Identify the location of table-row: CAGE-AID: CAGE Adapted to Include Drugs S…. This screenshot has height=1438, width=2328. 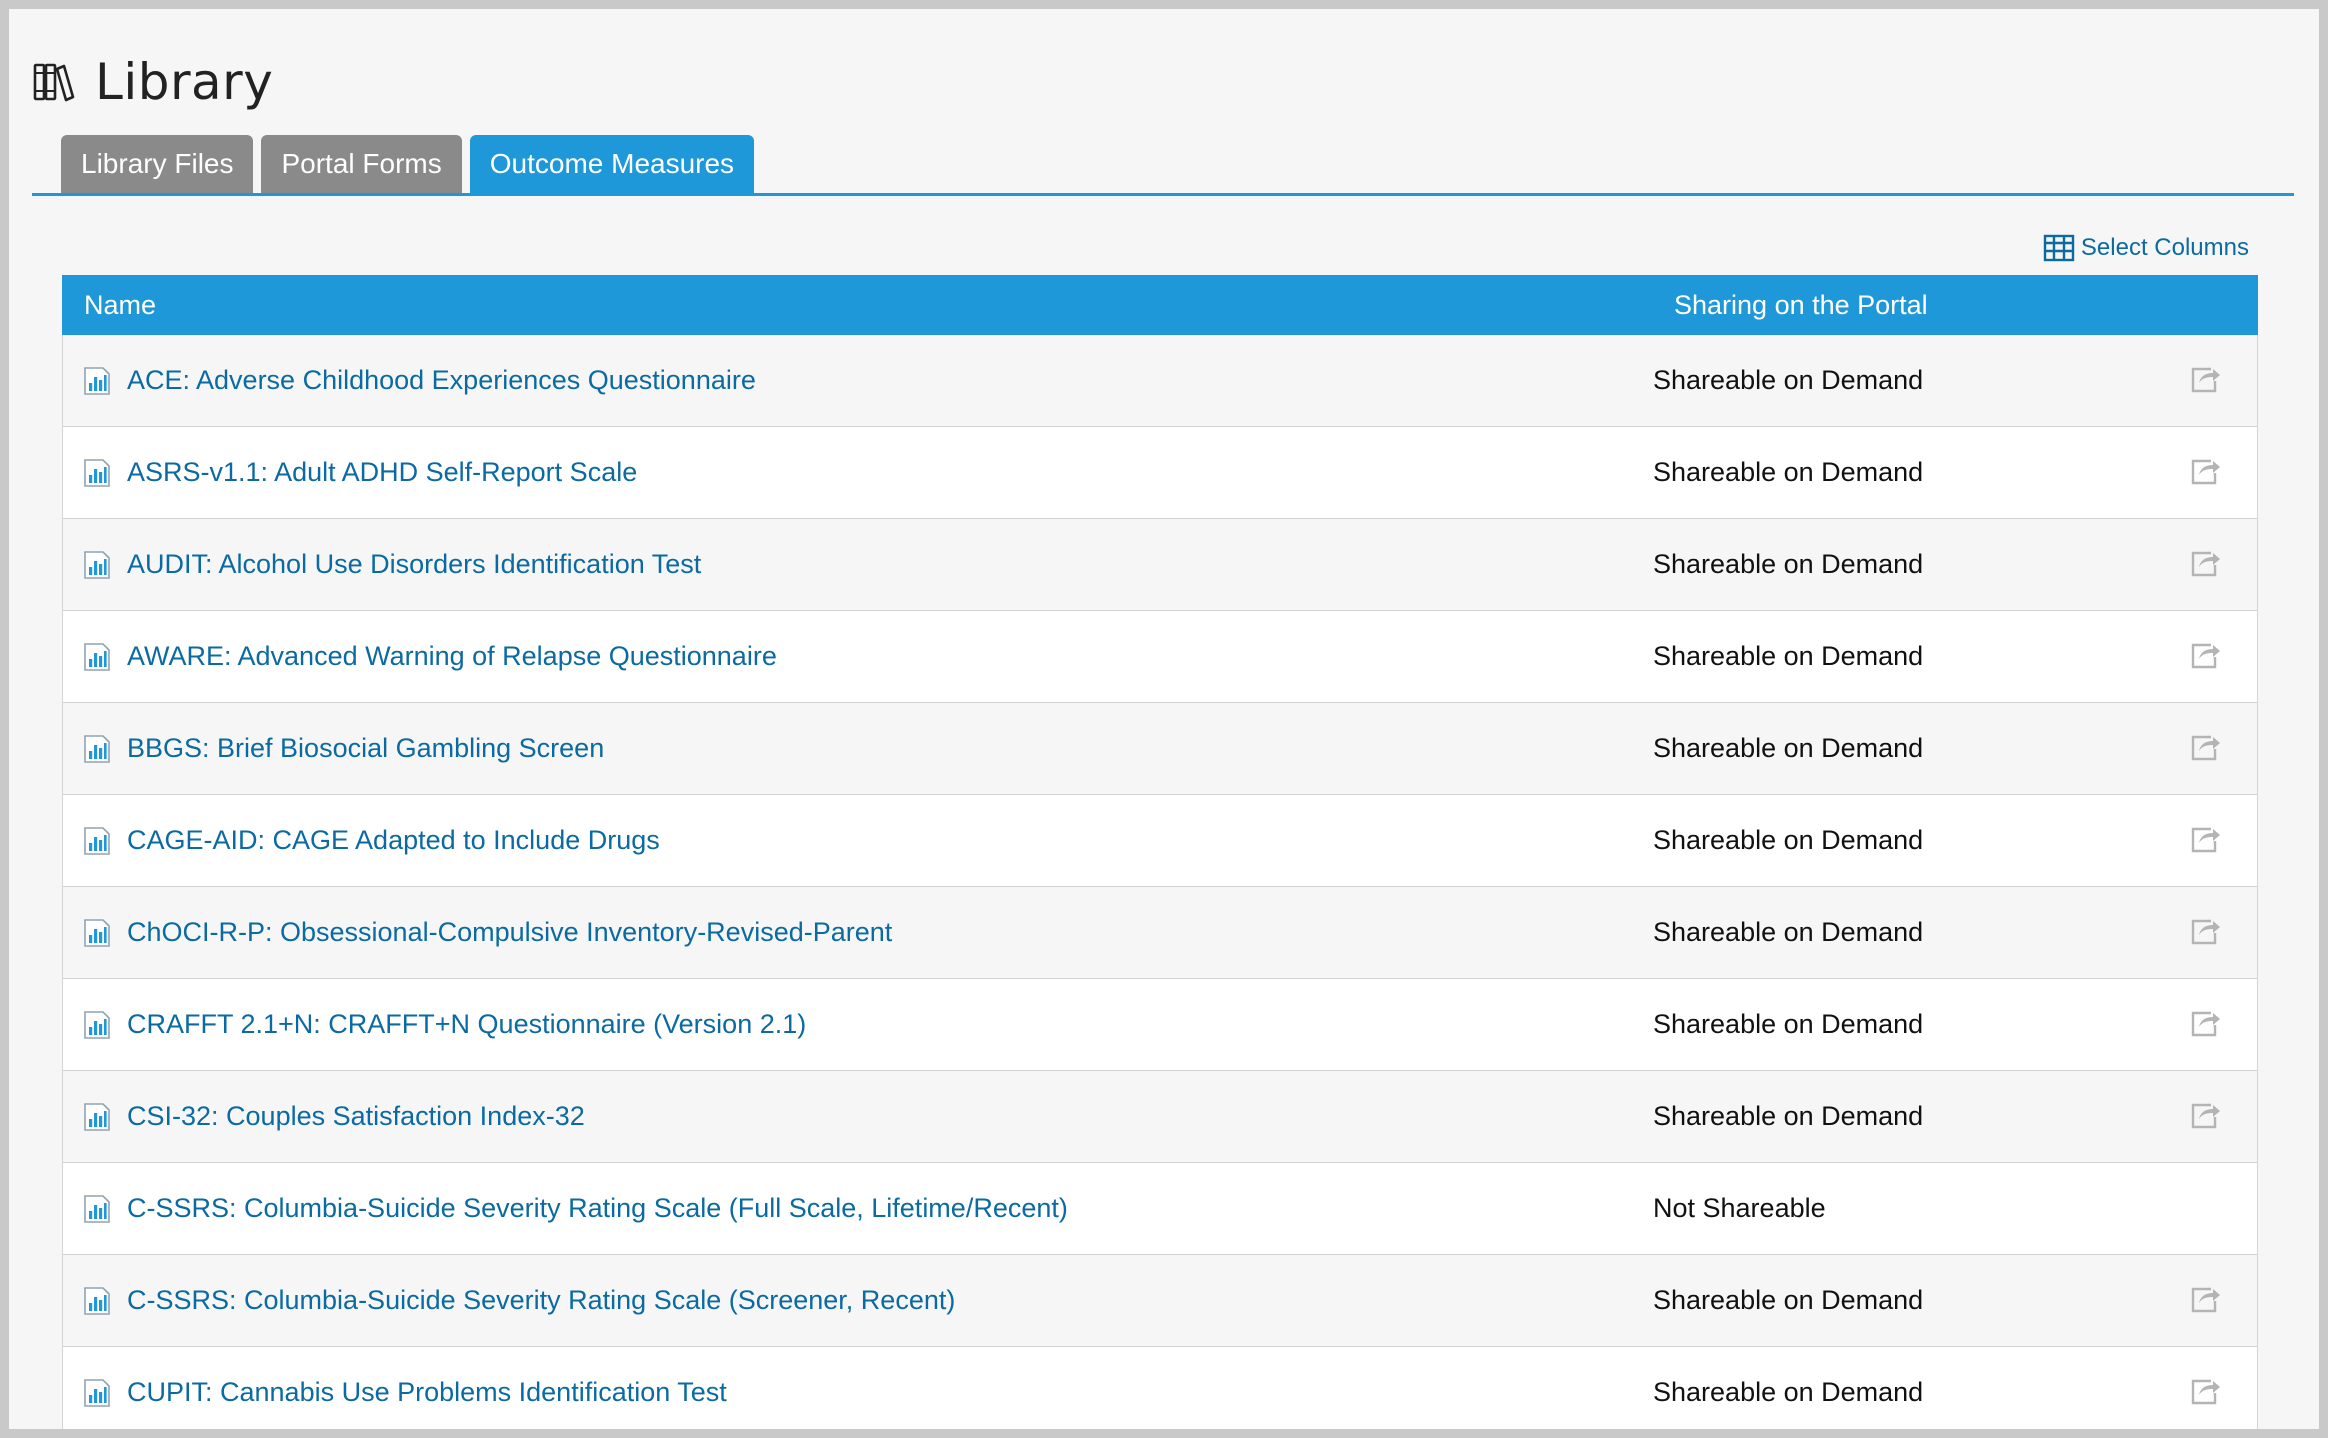
(1160, 841).